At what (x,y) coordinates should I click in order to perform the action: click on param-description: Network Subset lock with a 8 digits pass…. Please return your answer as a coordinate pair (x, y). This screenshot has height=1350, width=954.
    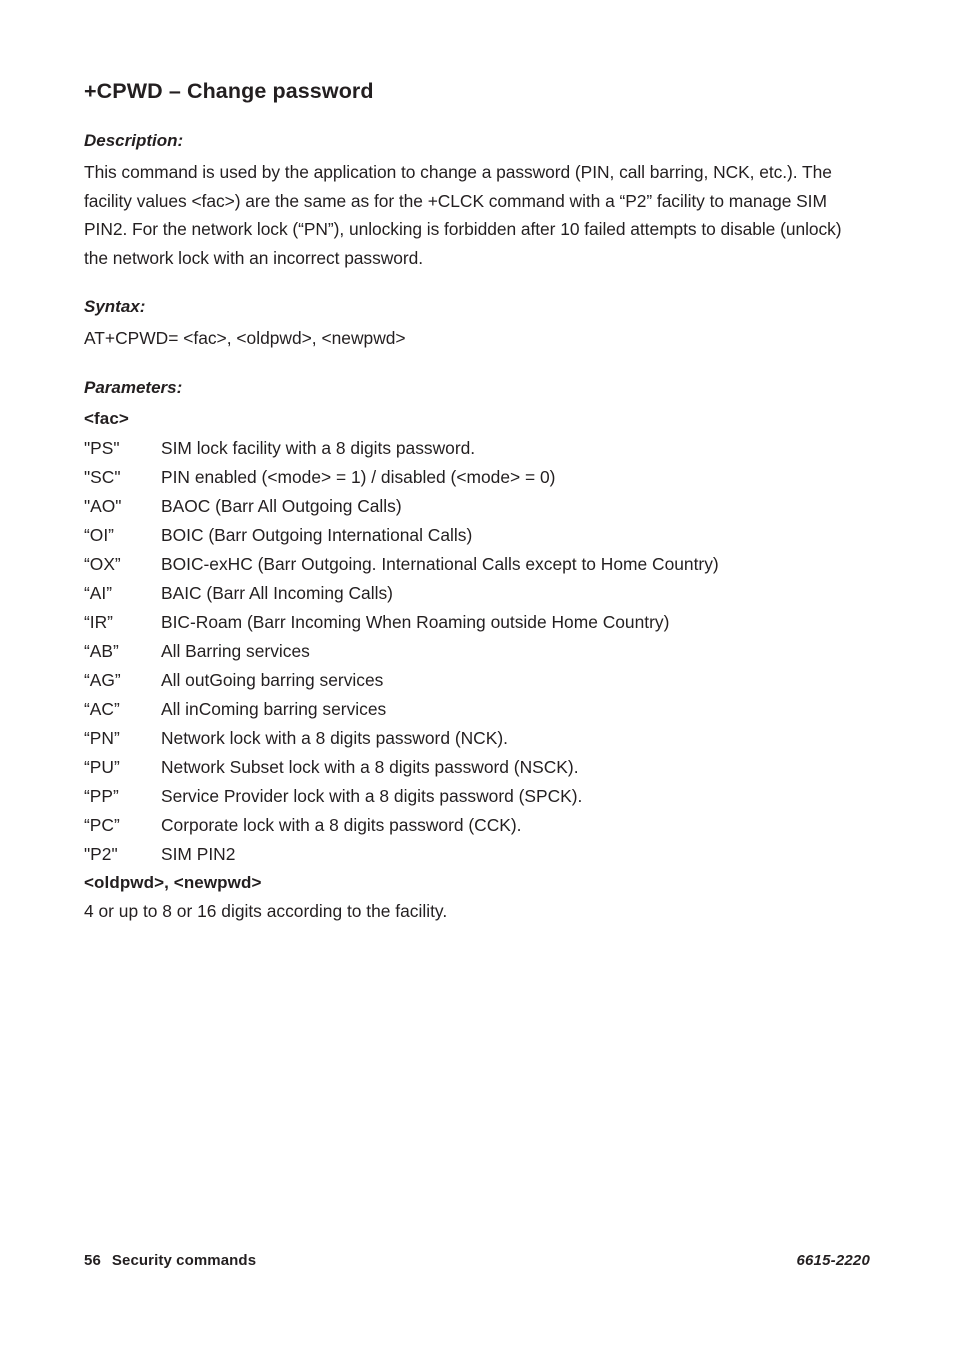
    Looking at the image, I should click on (370, 766).